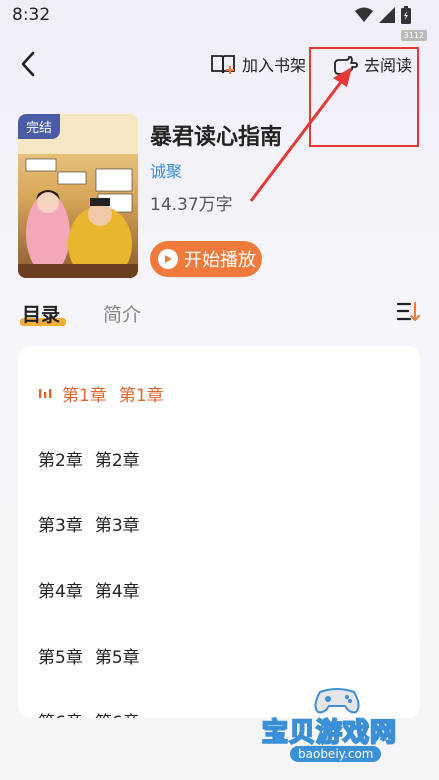  What do you see at coordinates (219, 314) in the screenshot?
I see `tab-bar: 目录 简介` at bounding box center [219, 314].